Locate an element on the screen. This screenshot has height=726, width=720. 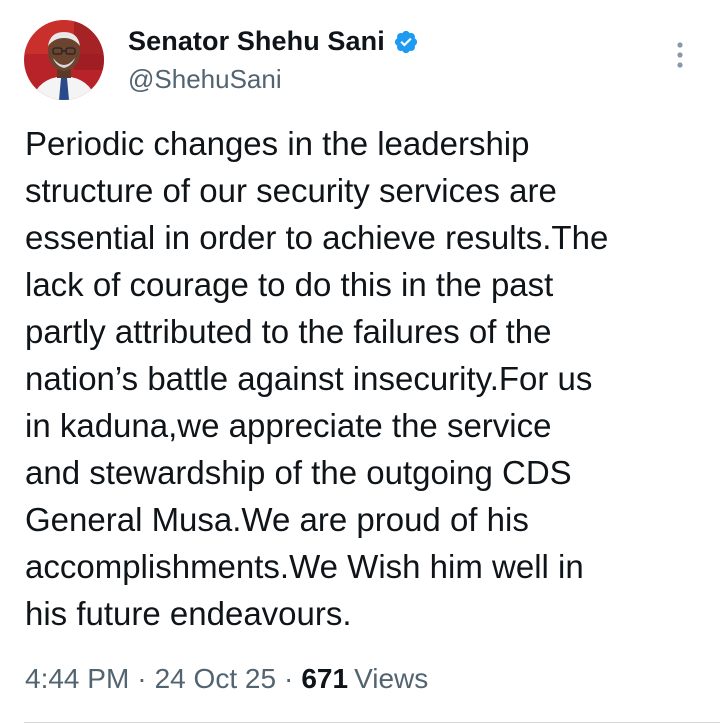
author-name-row: Senator Shehu Sani is located at coordinates (273, 41).